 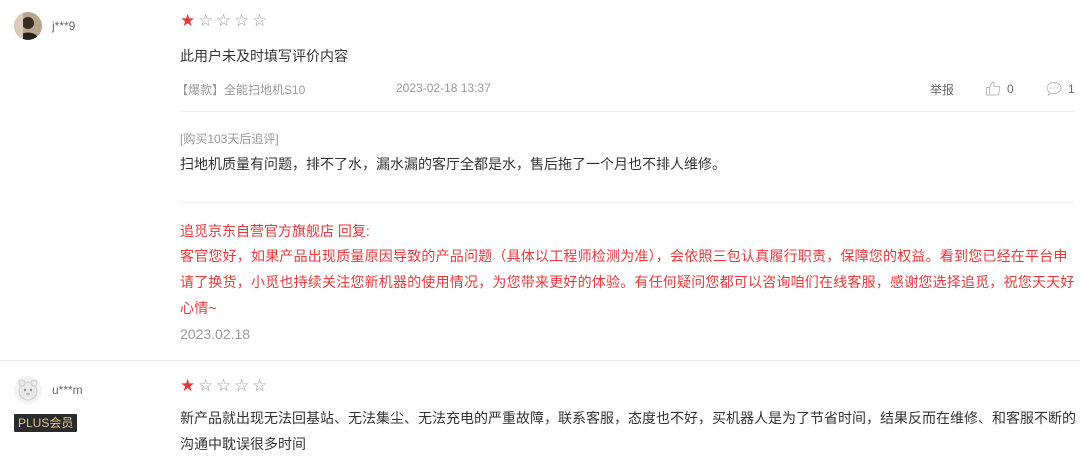 I want to click on username: j***9, so click(x=64, y=26).